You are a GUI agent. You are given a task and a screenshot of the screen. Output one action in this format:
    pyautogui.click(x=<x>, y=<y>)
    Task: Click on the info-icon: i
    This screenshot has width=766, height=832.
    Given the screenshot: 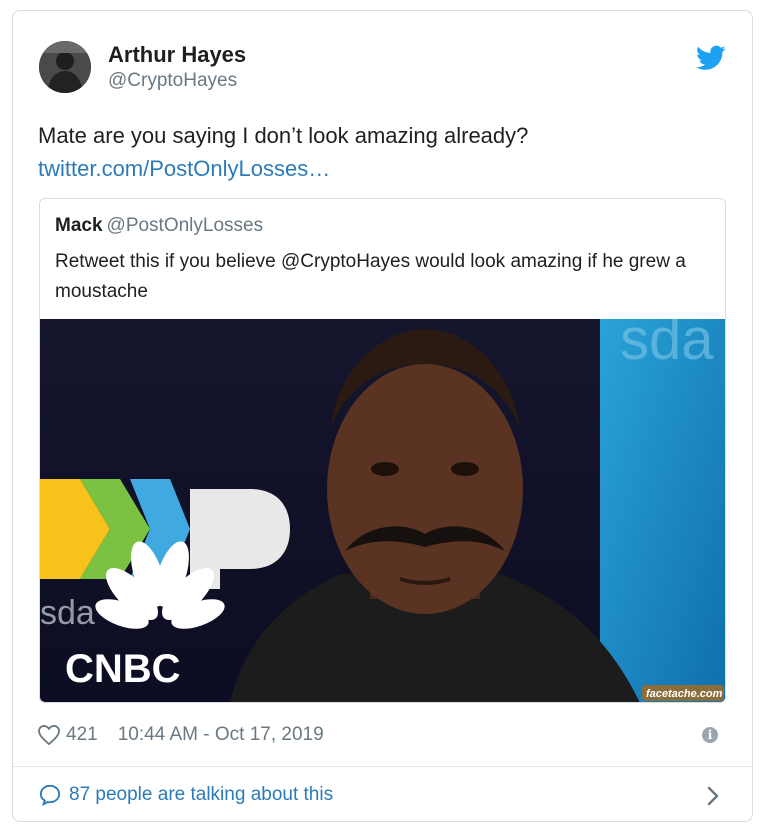 What is the action you would take?
    pyautogui.click(x=710, y=735)
    